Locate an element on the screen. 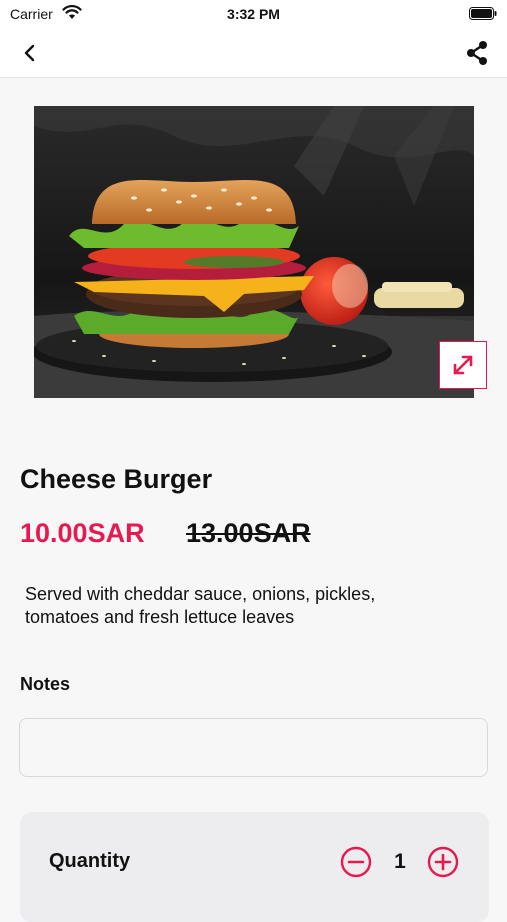 This screenshot has height=922, width=507. chevron-left-icon is located at coordinates (29, 53).